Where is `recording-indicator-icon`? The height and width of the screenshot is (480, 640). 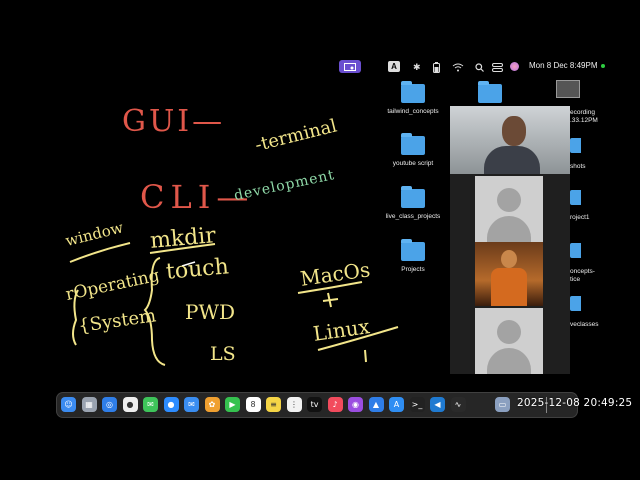 recording-indicator-icon is located at coordinates (603, 66).